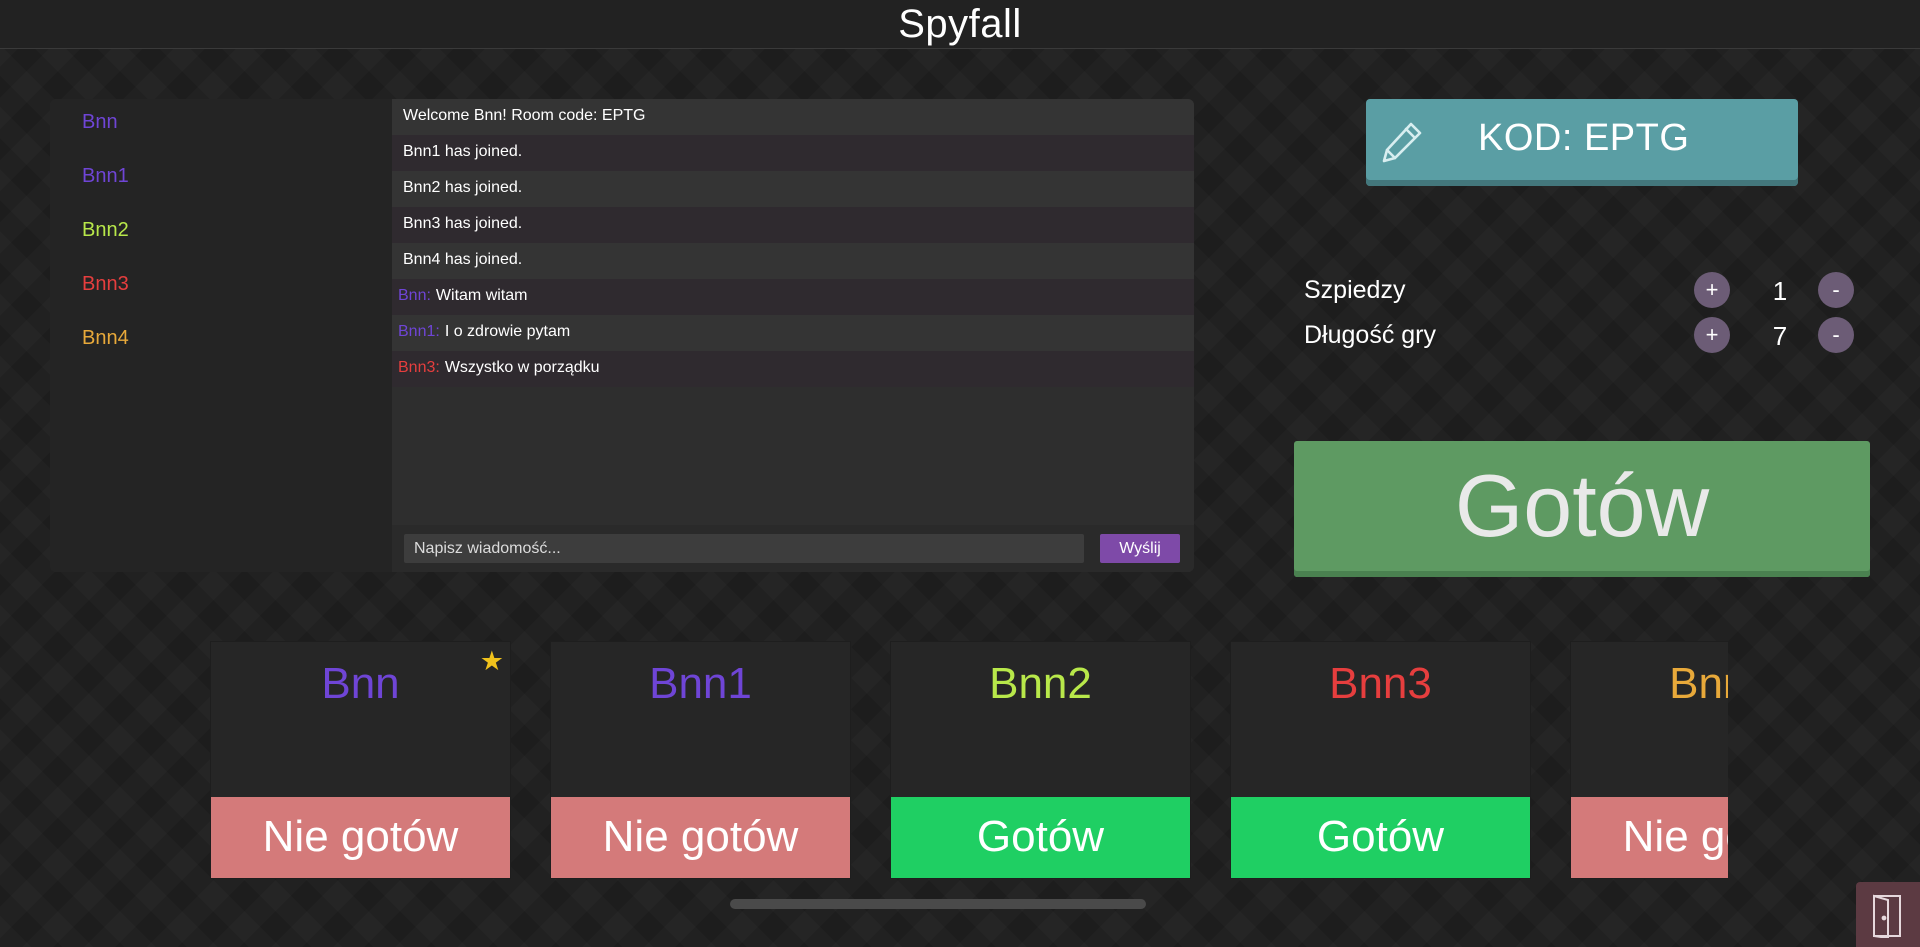 Image resolution: width=1920 pixels, height=947 pixels. What do you see at coordinates (105, 230) in the screenshot?
I see `player-list-item: Bnn2` at bounding box center [105, 230].